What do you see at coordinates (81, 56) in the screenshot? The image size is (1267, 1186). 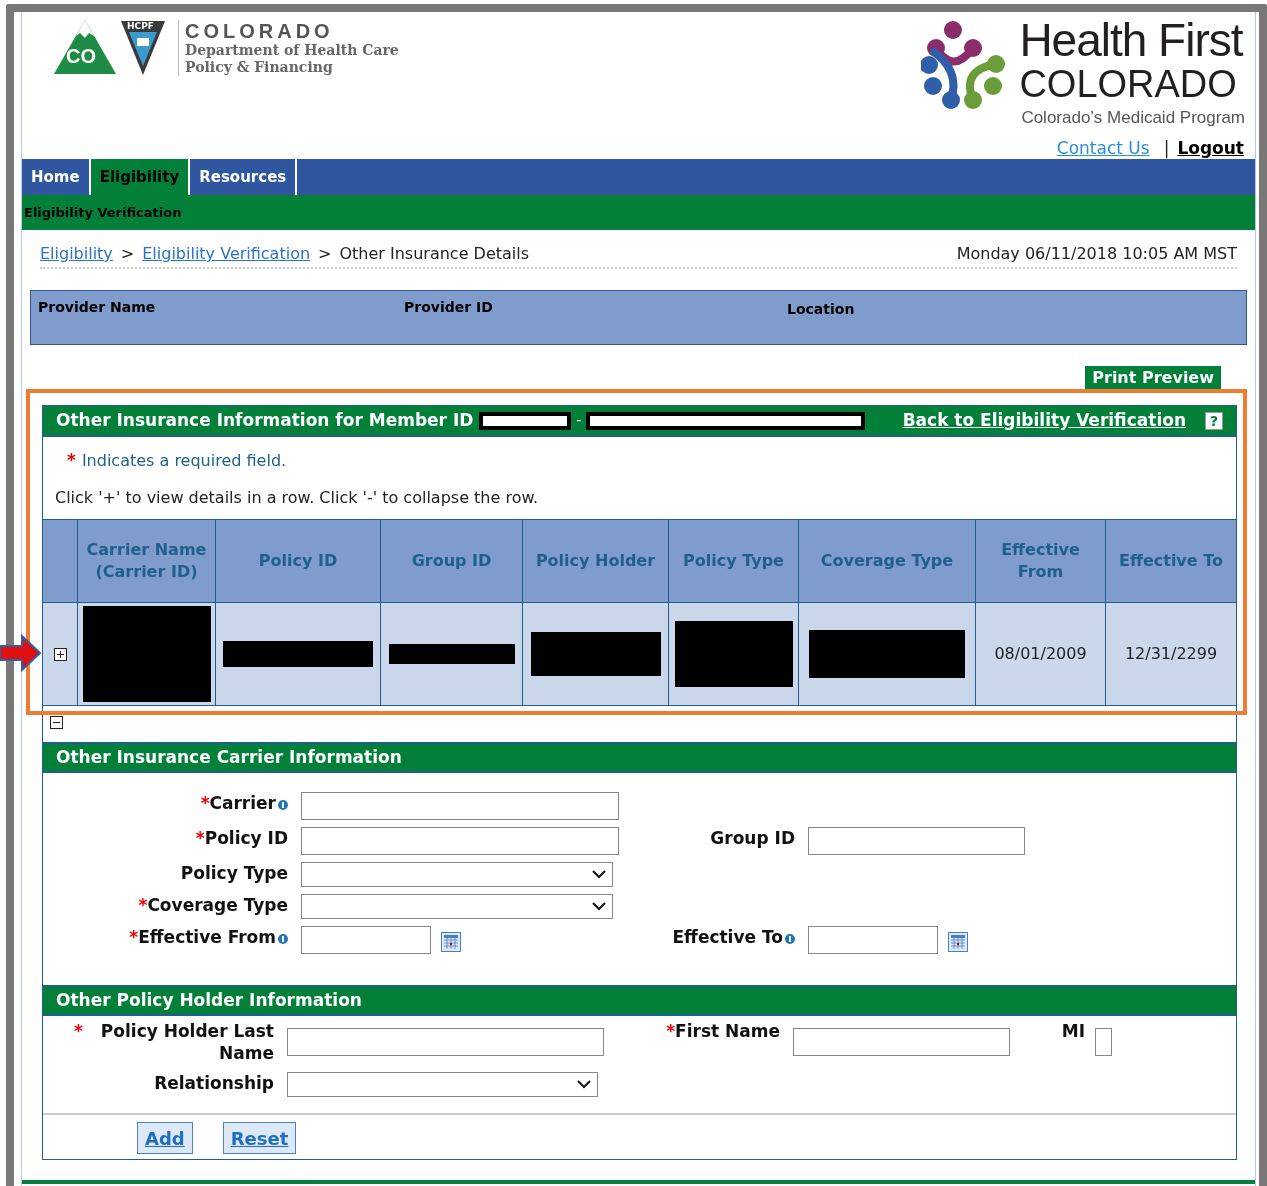 I see `agency-initials: CO` at bounding box center [81, 56].